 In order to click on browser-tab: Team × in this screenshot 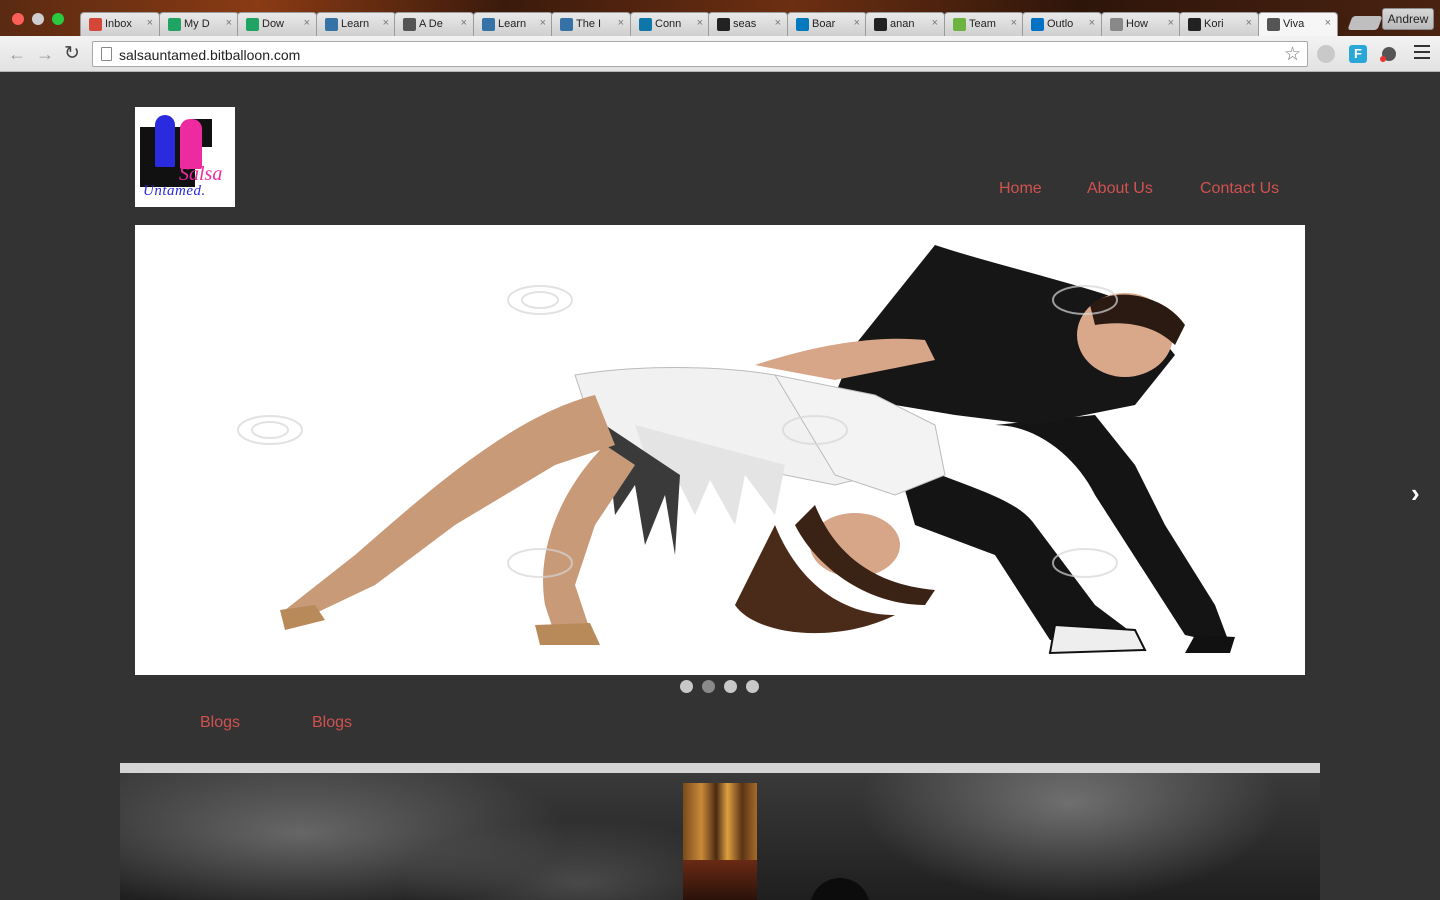, I will do `click(984, 24)`.